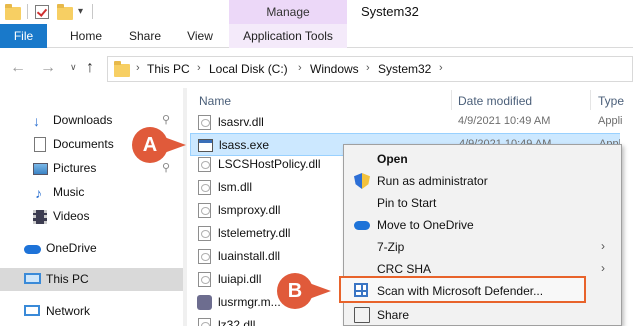 This screenshot has height=326, width=633. Describe the element at coordinates (91, 311) in the screenshot. I see `sidebar-item-network: Network` at that location.